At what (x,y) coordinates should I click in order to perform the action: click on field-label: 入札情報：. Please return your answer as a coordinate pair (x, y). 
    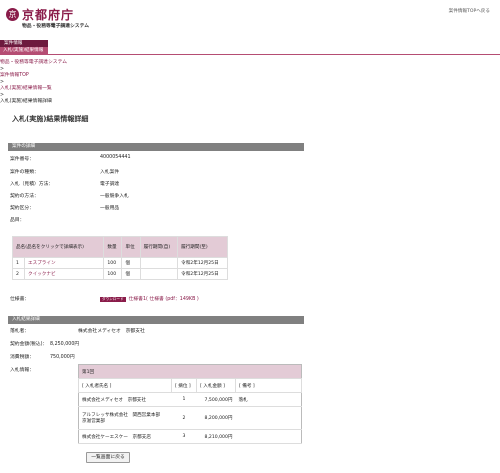
    Looking at the image, I should click on (22, 370).